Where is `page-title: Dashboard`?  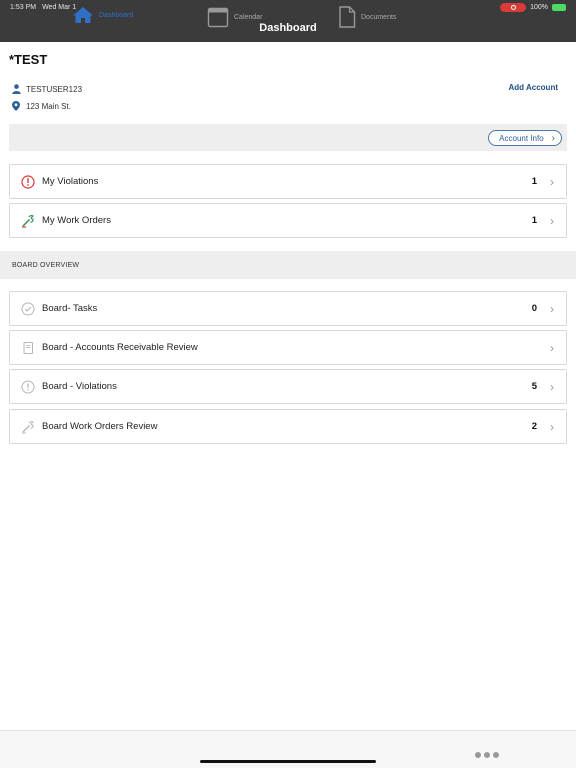
page-title: Dashboard is located at coordinates (288, 28).